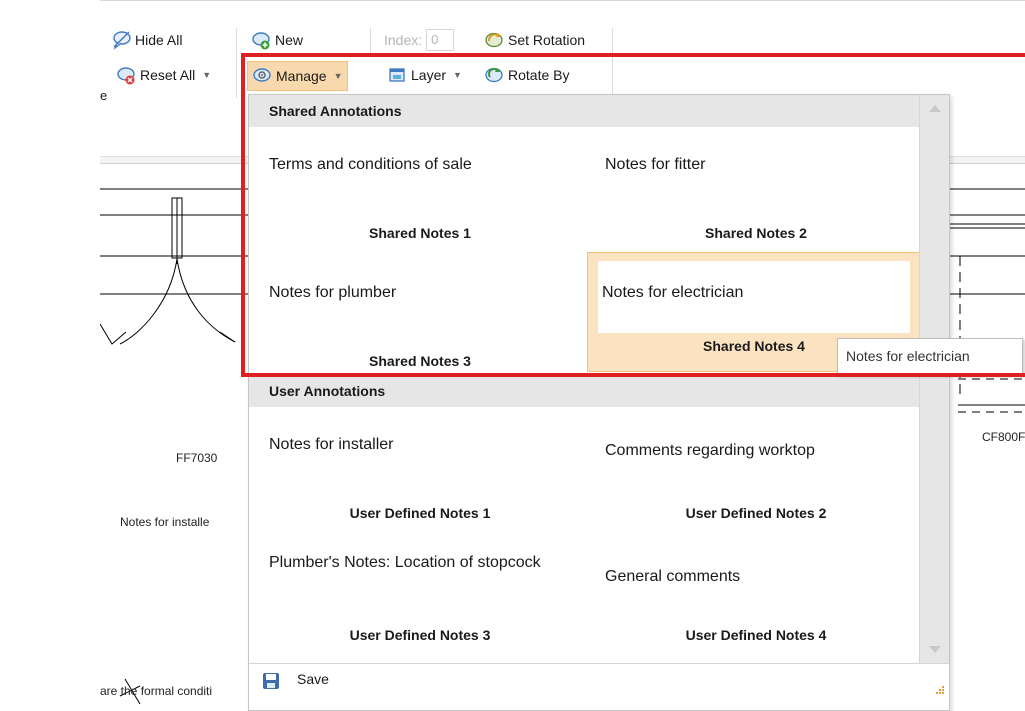 This screenshot has width=1025, height=711. Describe the element at coordinates (756, 635) in the screenshot. I see `note-name: User Defined Notes 4` at that location.